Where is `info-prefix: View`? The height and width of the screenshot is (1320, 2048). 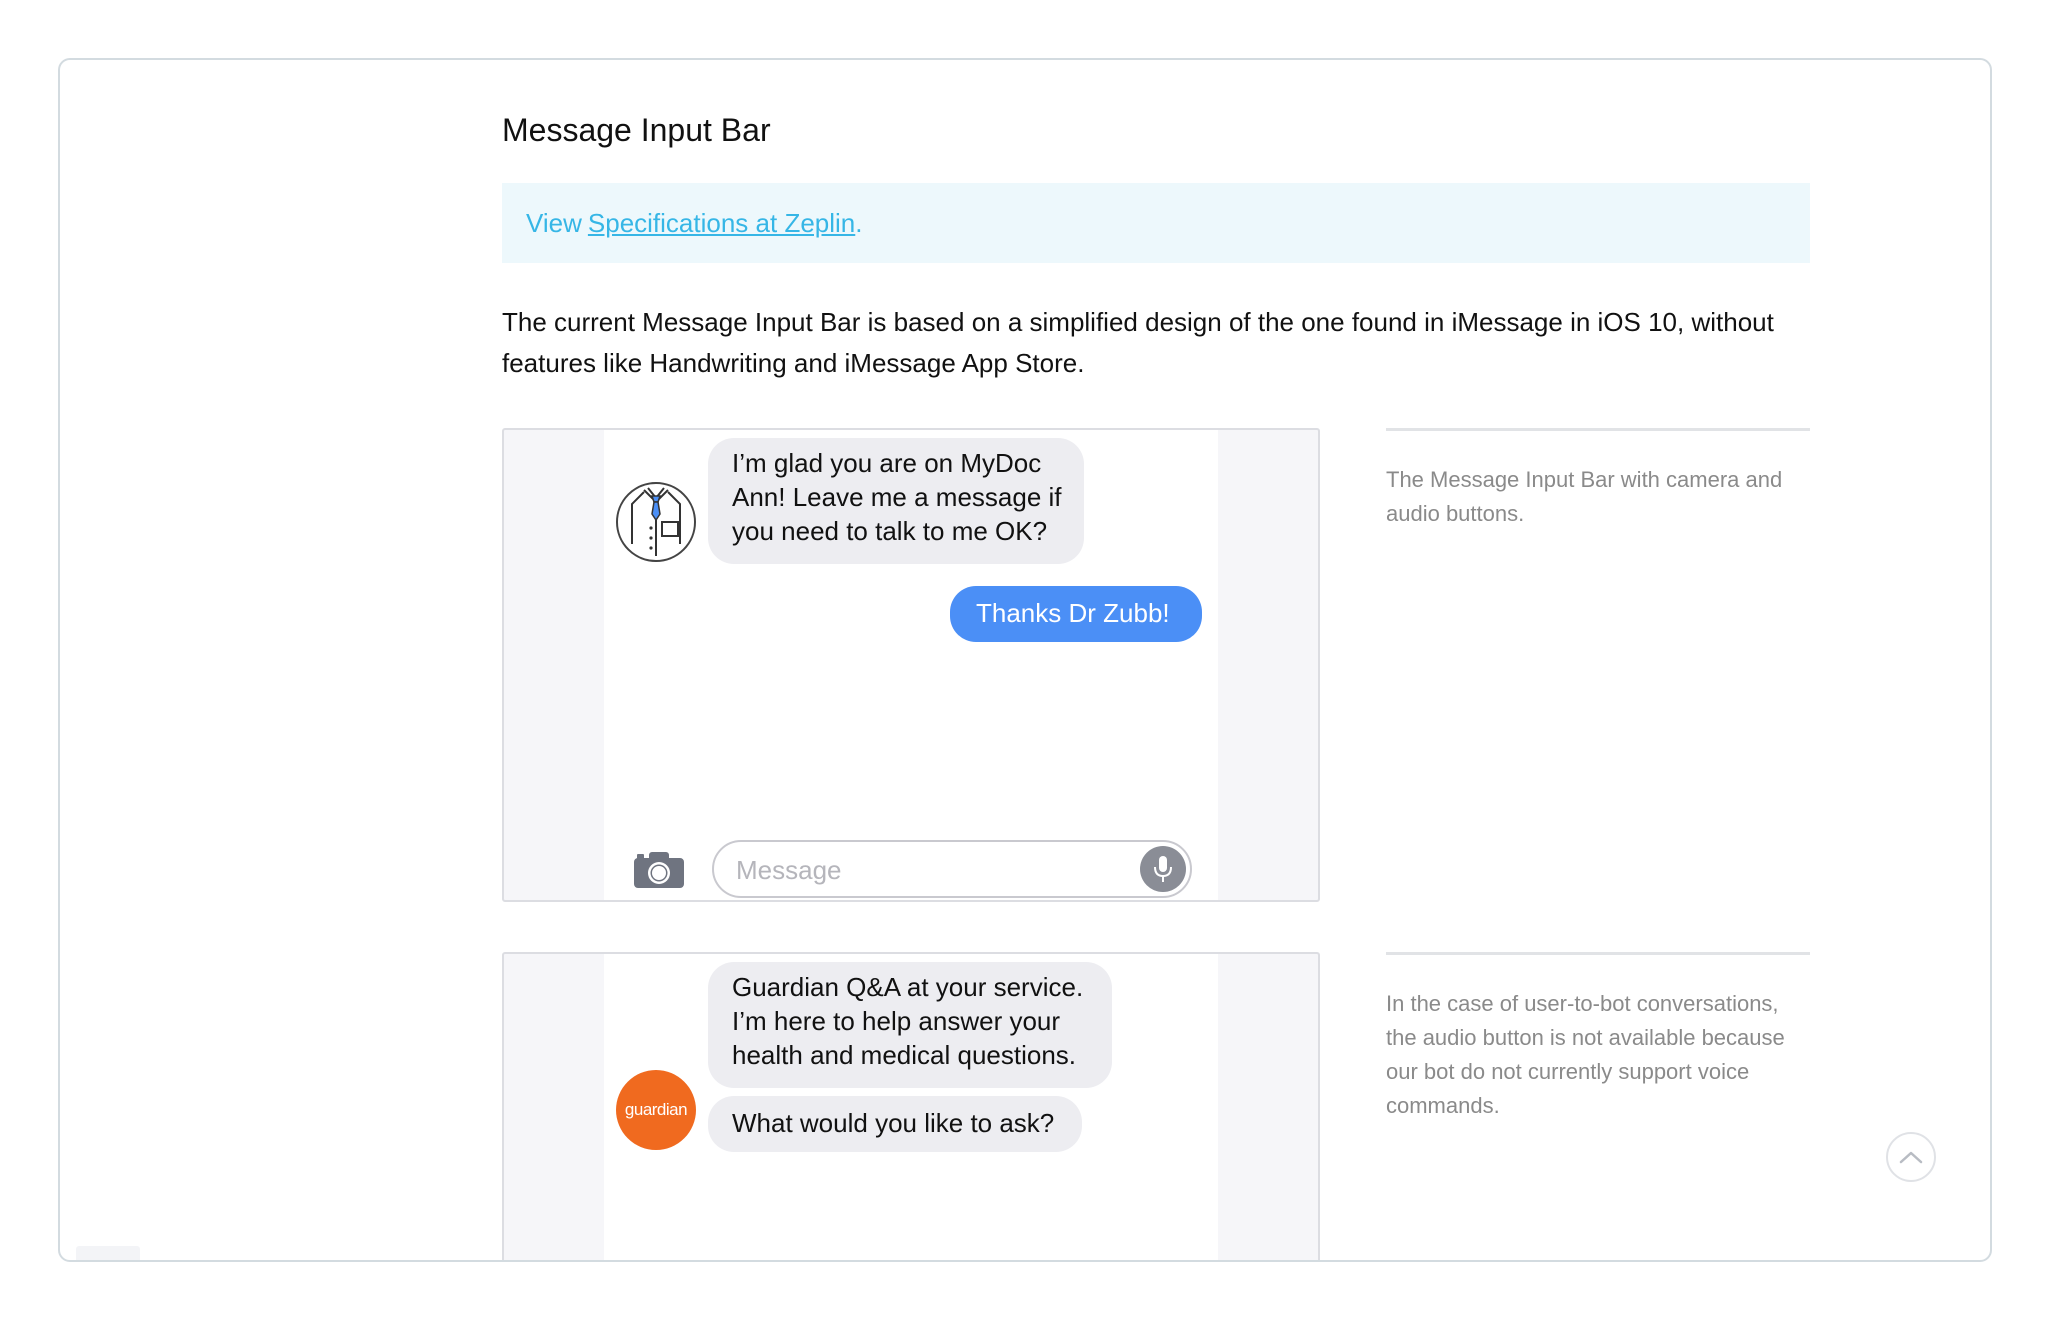
info-prefix: View is located at coordinates (554, 222).